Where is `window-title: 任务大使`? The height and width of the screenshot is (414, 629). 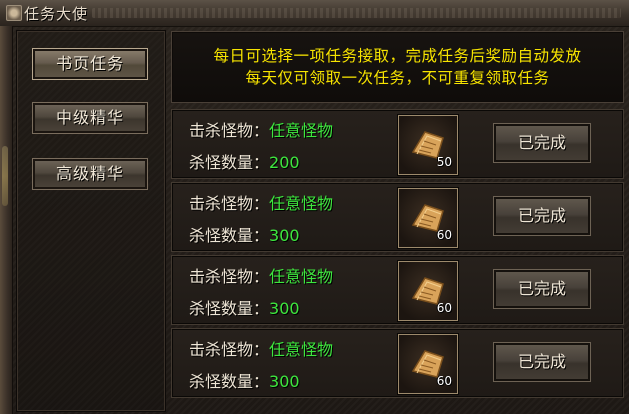
window-title: 任务大使 is located at coordinates (56, 14).